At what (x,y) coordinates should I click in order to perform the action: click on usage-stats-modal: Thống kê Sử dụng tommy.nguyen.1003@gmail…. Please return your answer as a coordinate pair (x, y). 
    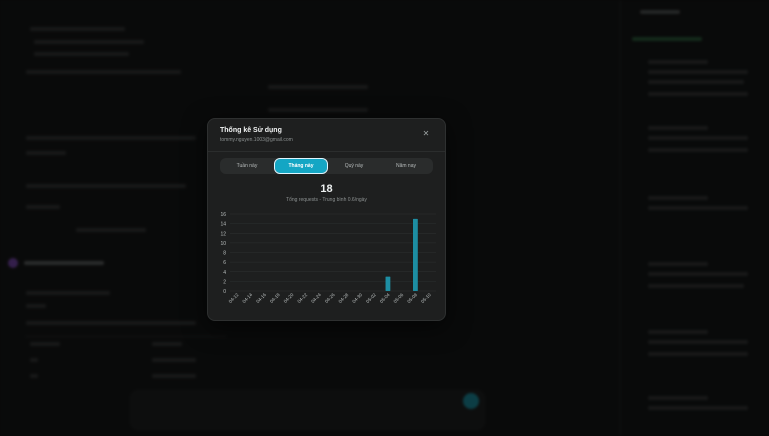
    Looking at the image, I should click on (326, 219).